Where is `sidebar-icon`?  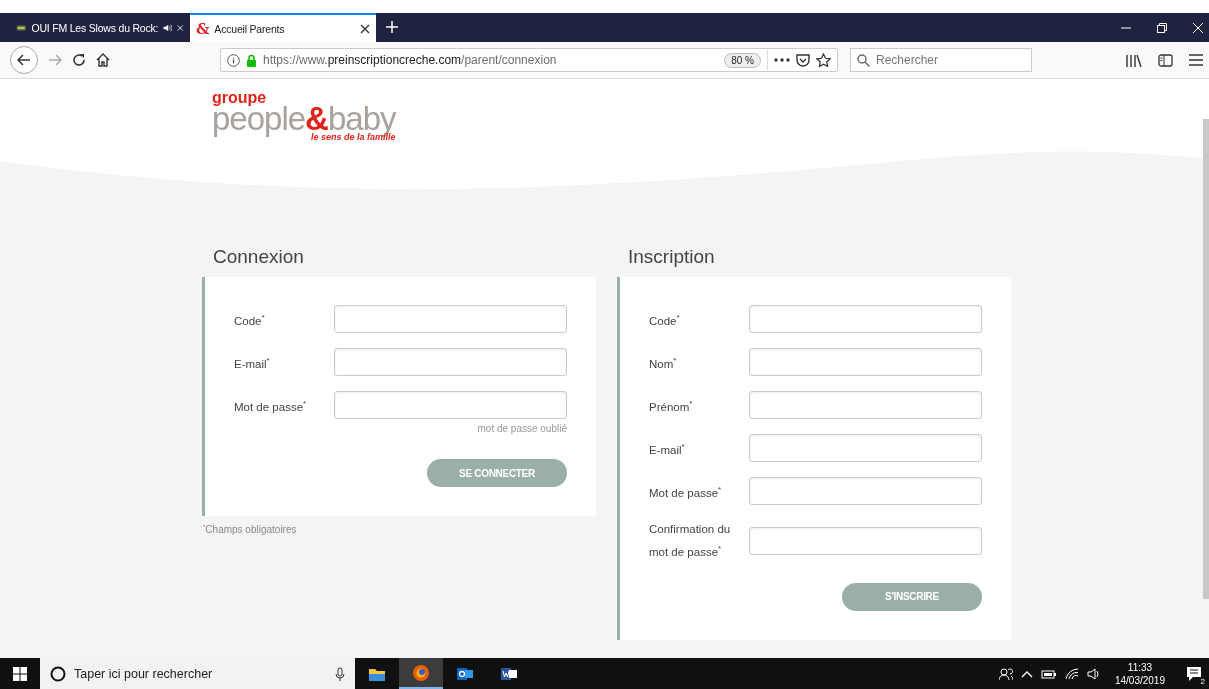 sidebar-icon is located at coordinates (1165, 60).